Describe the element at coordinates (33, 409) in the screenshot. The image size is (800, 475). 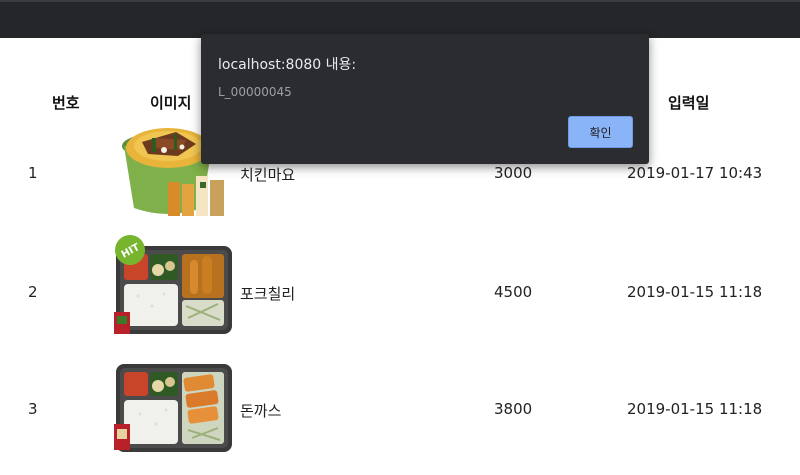
I see `row-number: 3` at that location.